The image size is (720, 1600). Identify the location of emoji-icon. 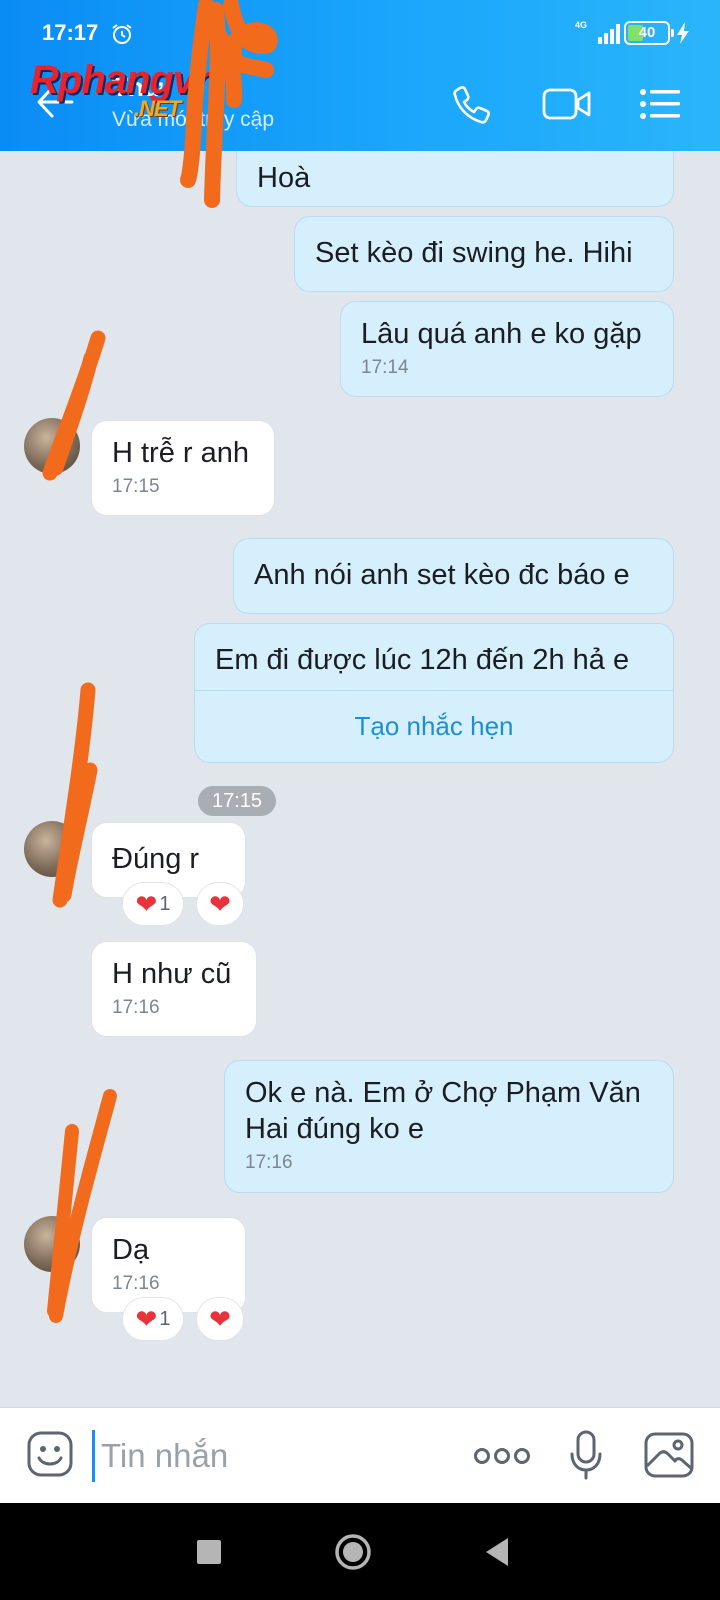
(50, 1454).